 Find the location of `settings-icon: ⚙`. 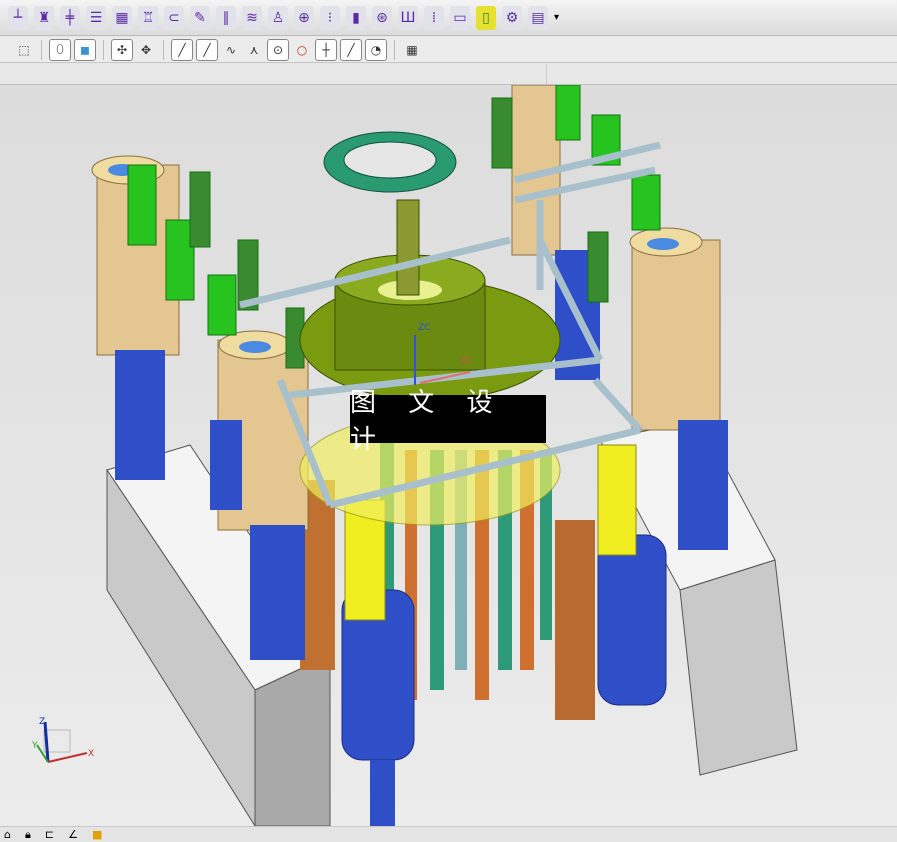

settings-icon: ⚙ is located at coordinates (512, 17).